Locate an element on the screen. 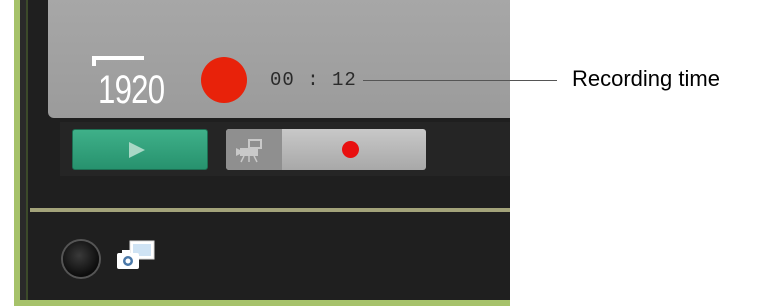  movie-record-button is located at coordinates (326, 149).